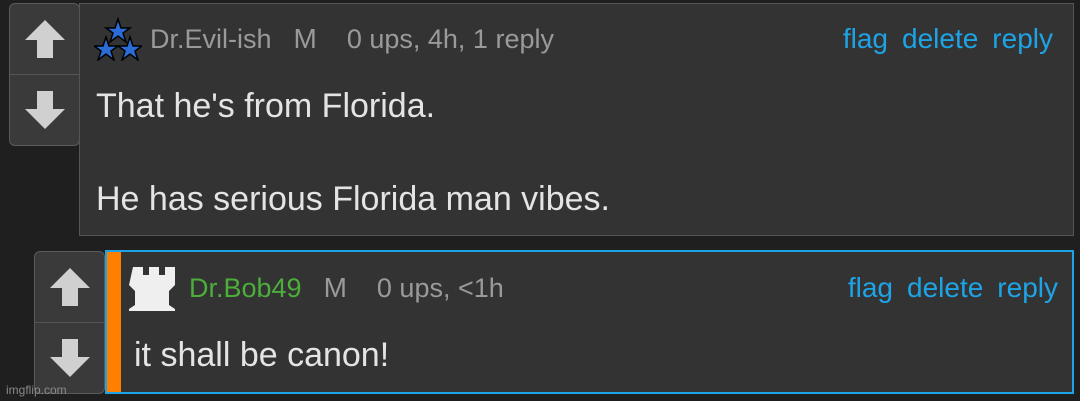 This screenshot has width=1080, height=401. What do you see at coordinates (440, 287) in the screenshot?
I see `comment-meta: 0 ups, <1h` at bounding box center [440, 287].